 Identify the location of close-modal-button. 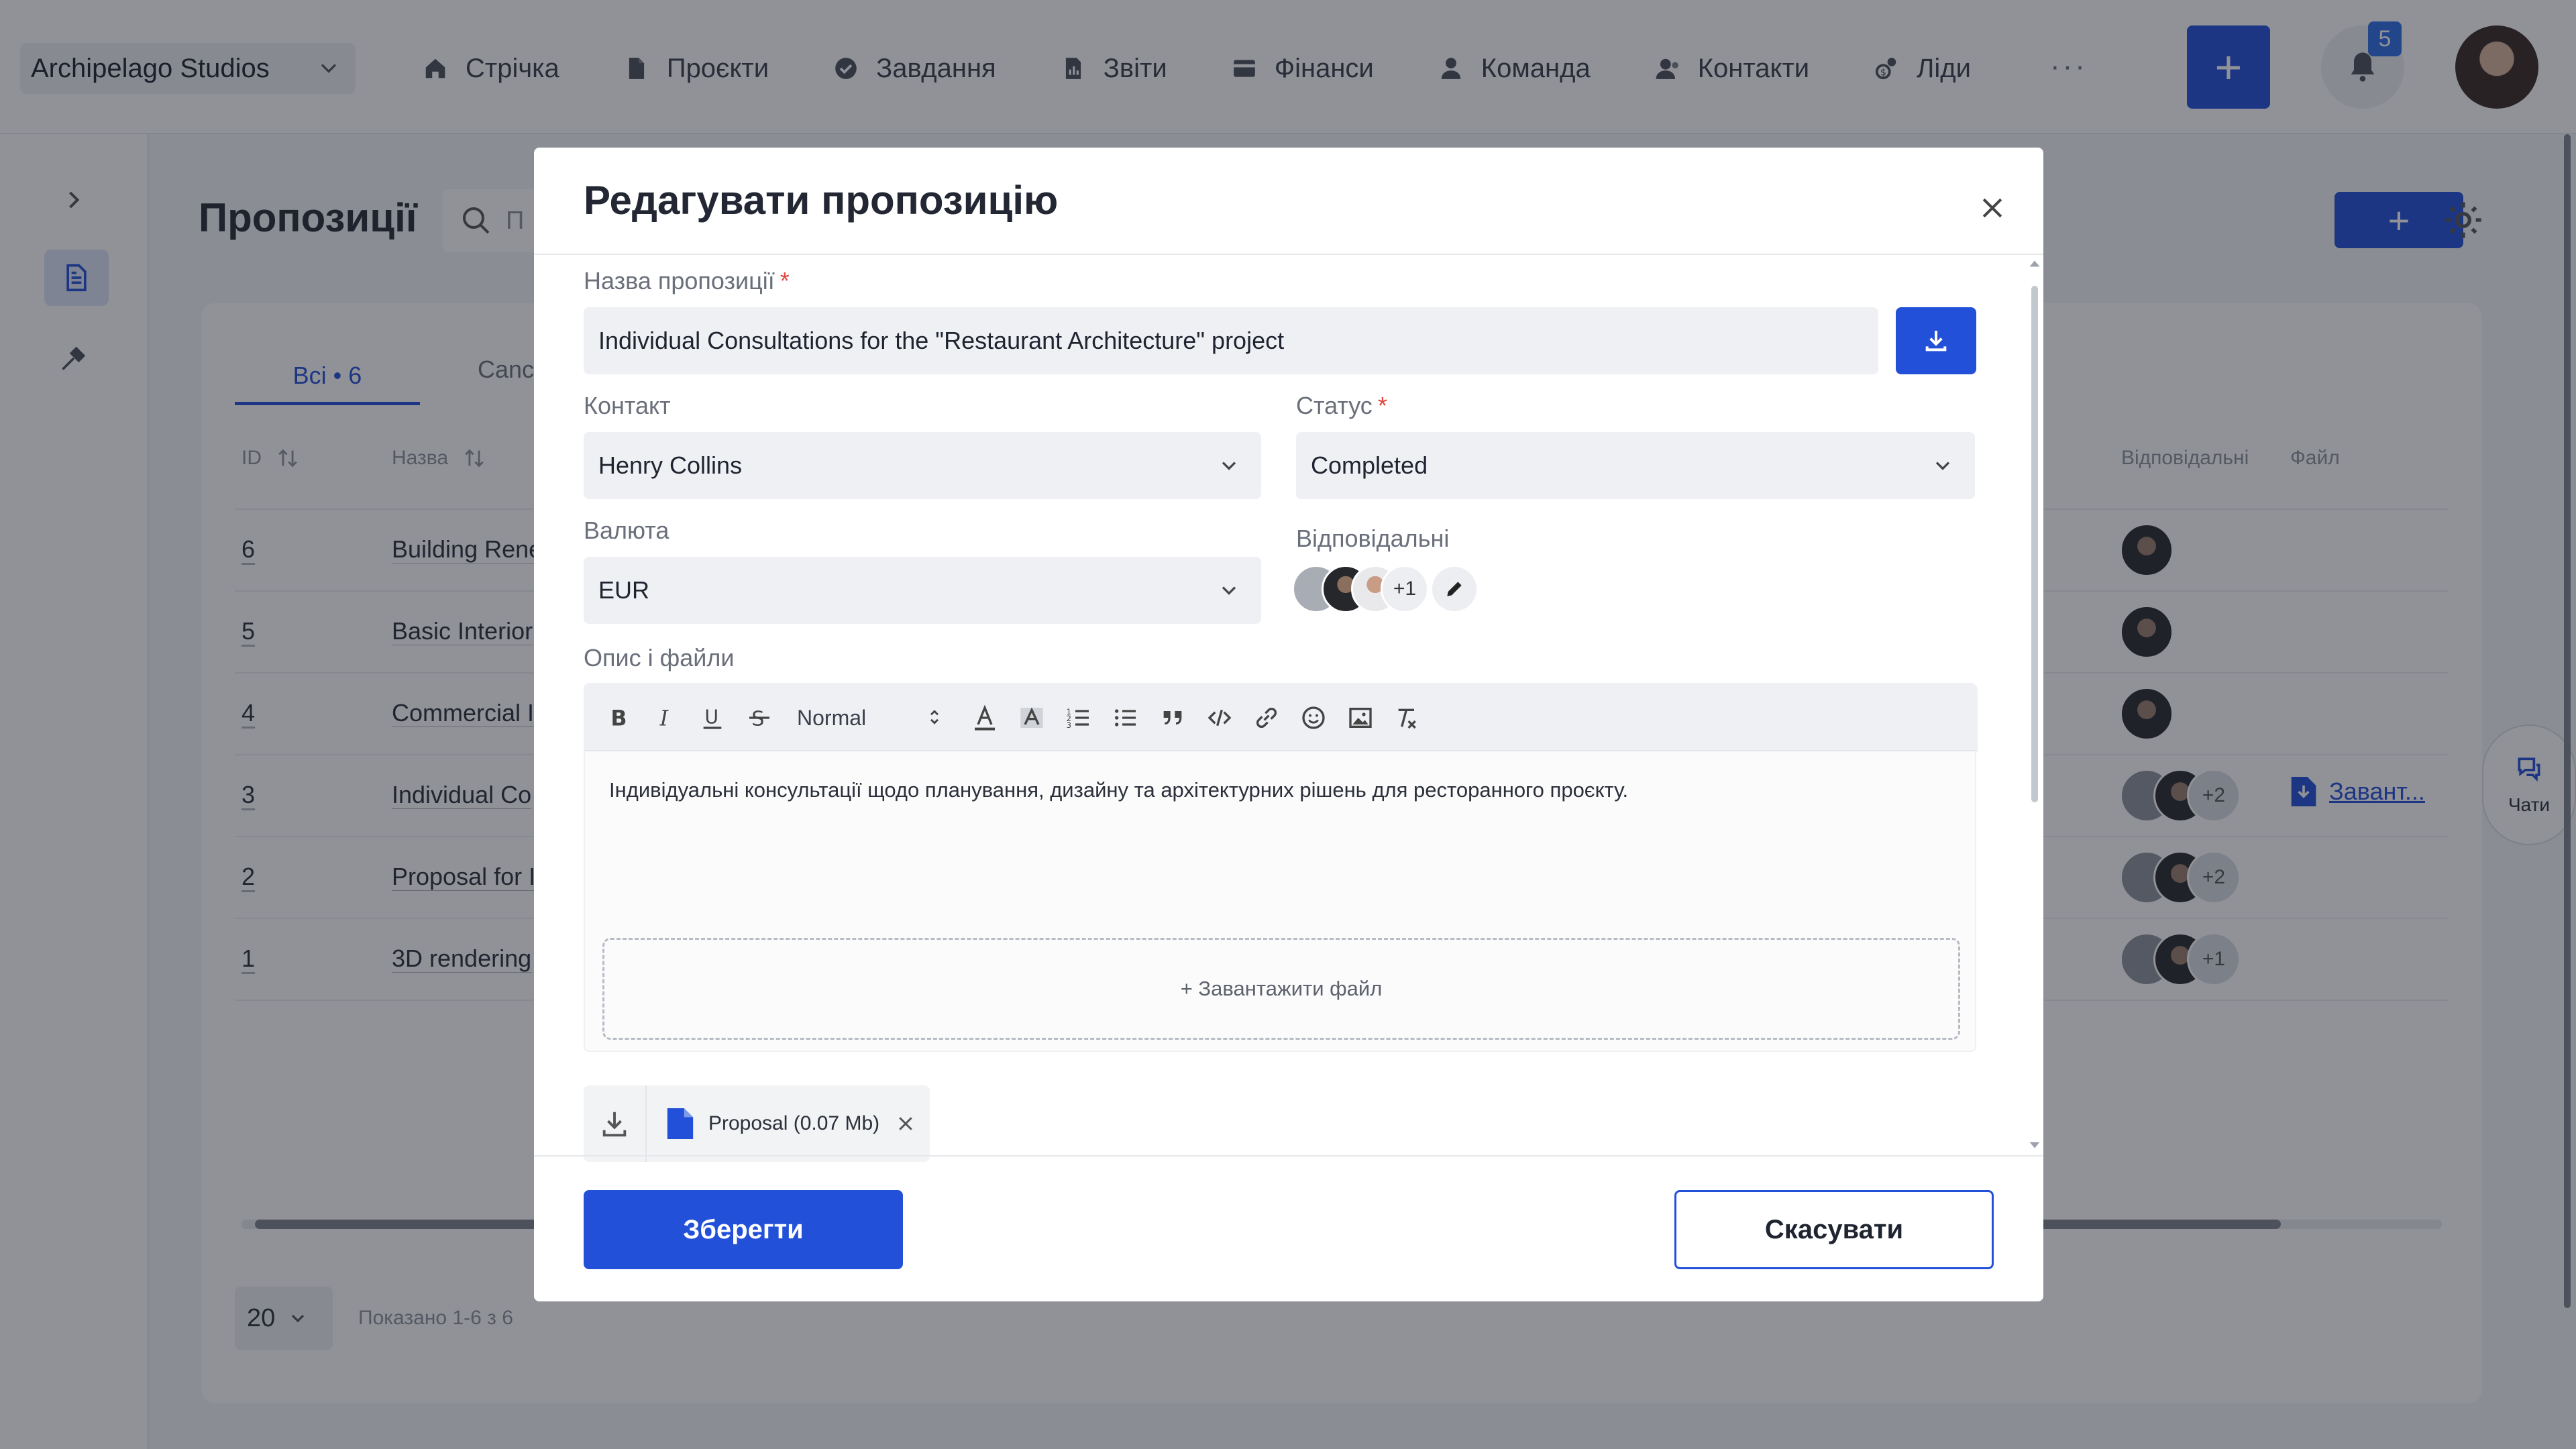
(1992, 208).